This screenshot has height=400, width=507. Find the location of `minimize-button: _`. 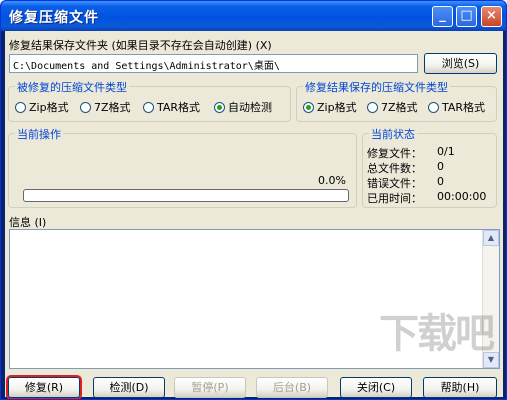

minimize-button: _ is located at coordinates (442, 16).